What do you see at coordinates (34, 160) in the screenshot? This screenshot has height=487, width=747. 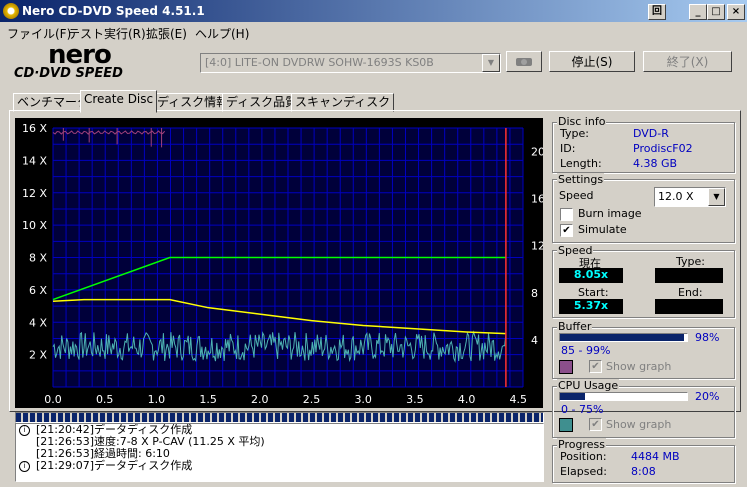 I see `y-tick-label: 14 X` at bounding box center [34, 160].